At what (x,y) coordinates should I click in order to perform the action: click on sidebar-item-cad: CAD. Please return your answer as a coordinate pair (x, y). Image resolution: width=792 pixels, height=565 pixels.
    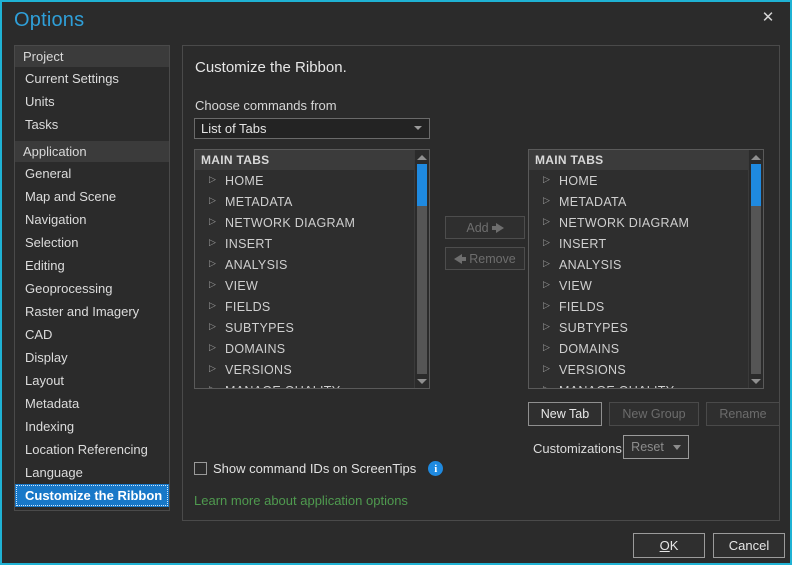
    Looking at the image, I should click on (92, 334).